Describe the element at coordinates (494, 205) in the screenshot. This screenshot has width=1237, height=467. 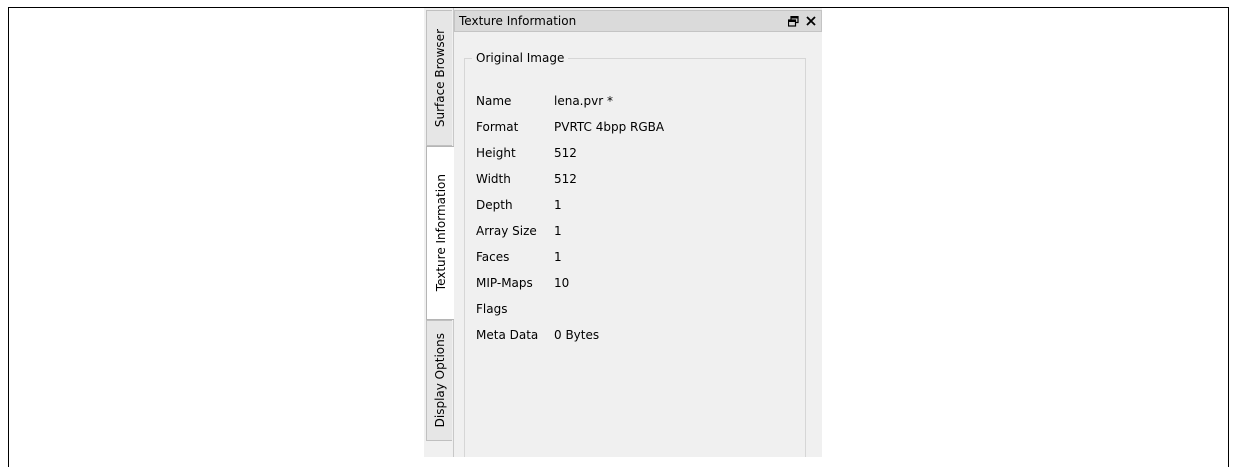
I see `row-label: Depth` at that location.